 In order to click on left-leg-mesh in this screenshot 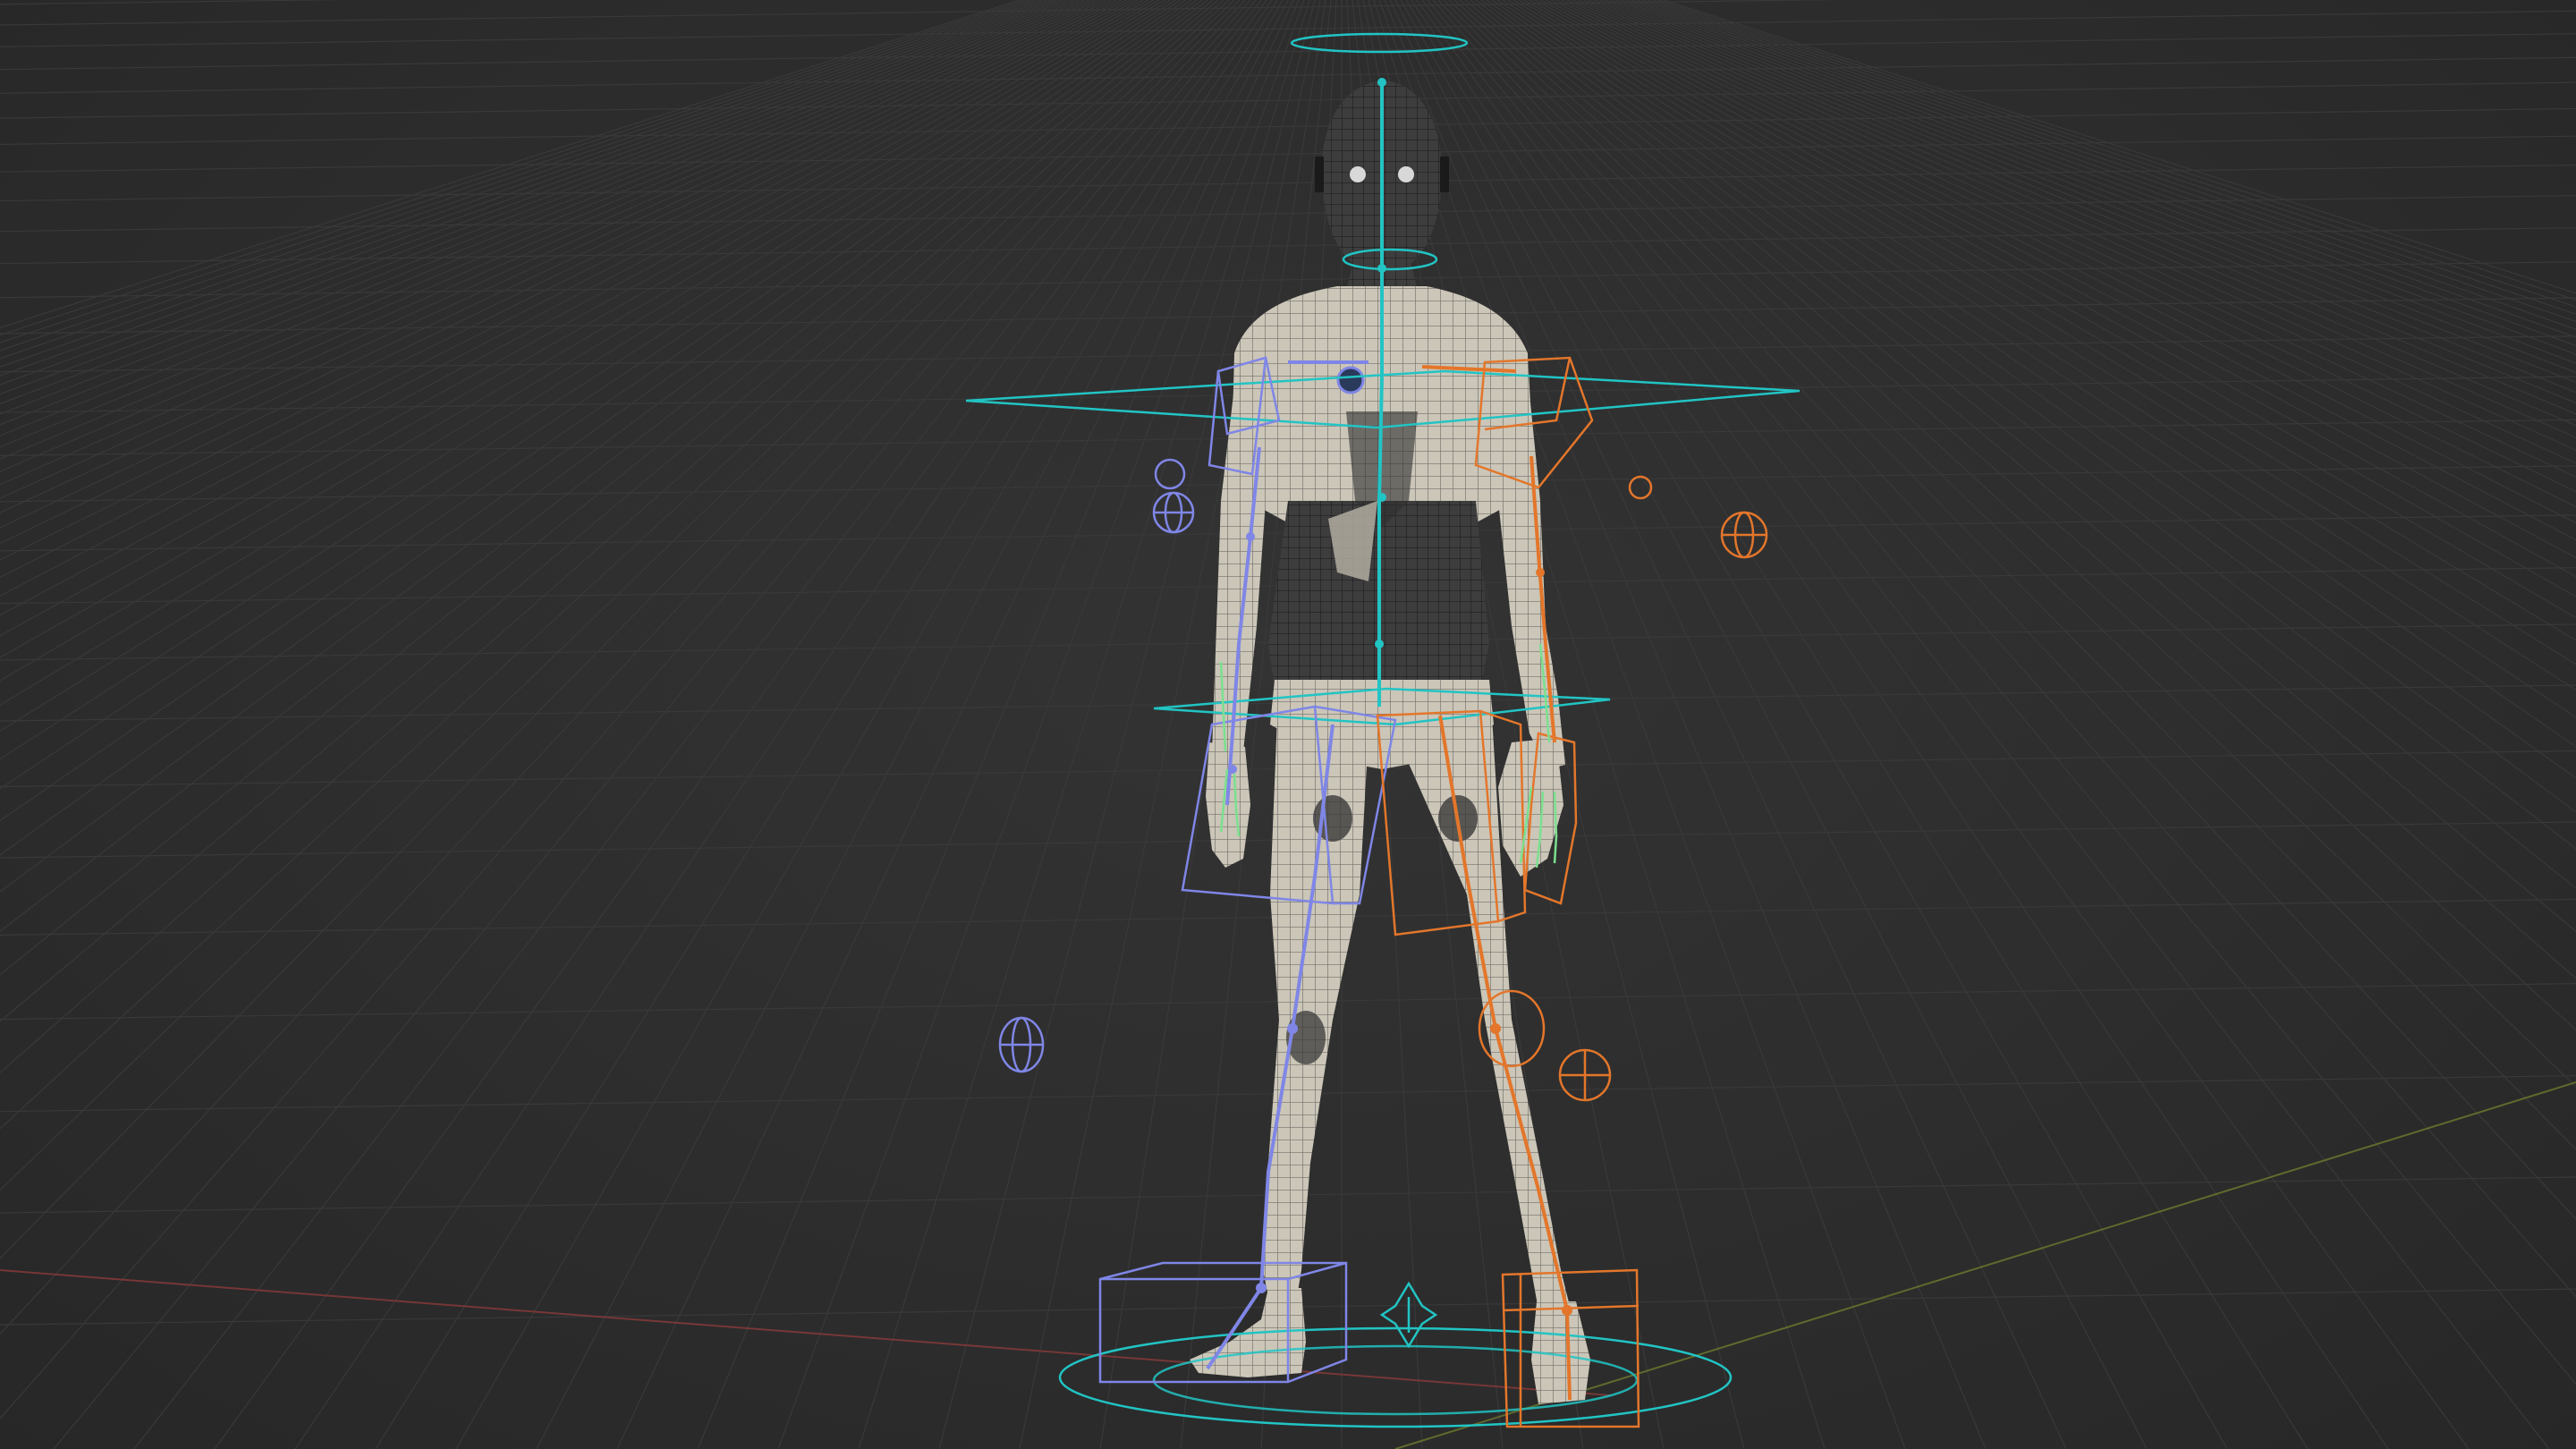, I will do `click(1315, 1006)`.